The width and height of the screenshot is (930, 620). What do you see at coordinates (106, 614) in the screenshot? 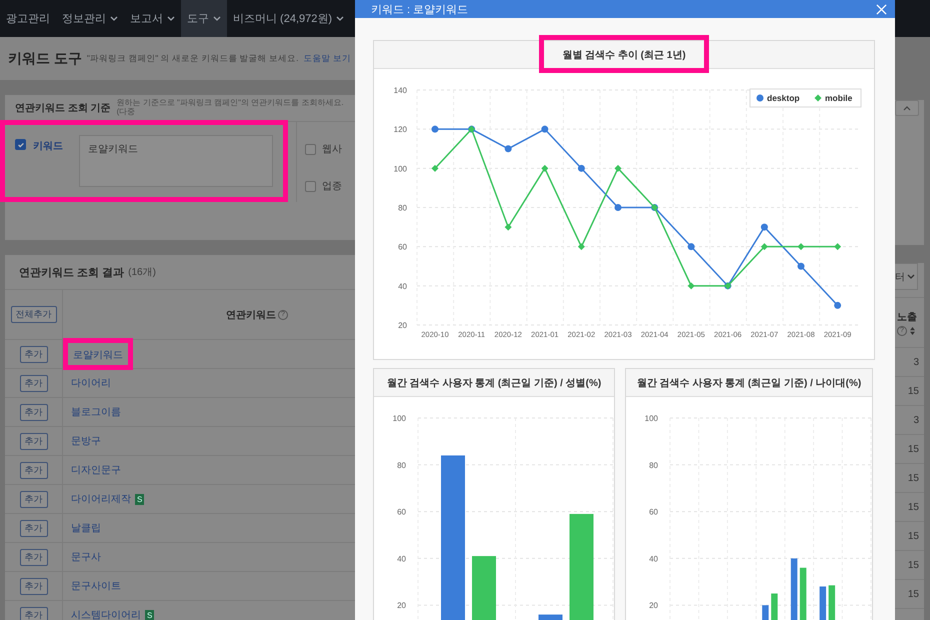
I see `keyword-link: 시스템다이어리` at bounding box center [106, 614].